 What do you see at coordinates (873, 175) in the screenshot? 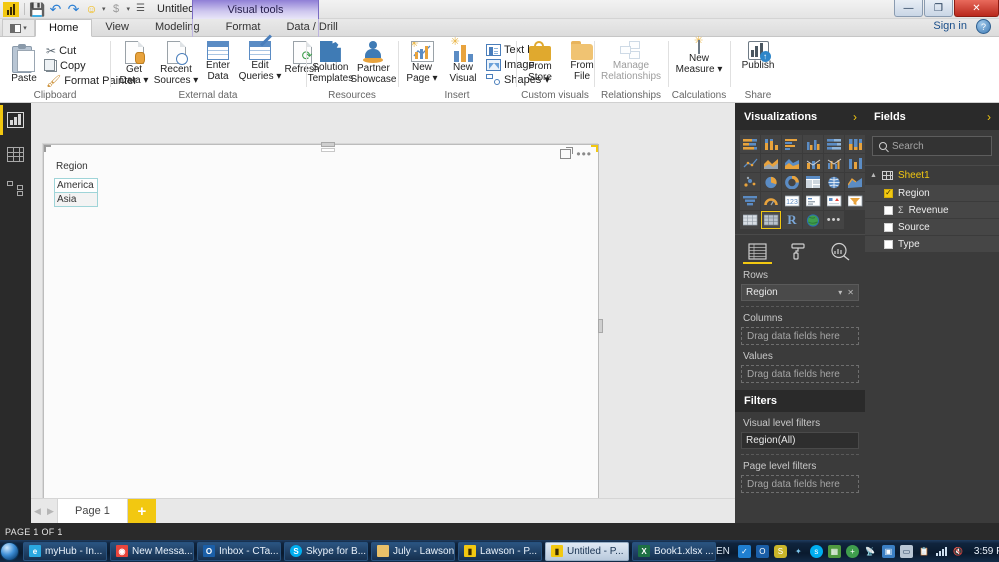
I see `expand-collapse-icon: ▲` at bounding box center [873, 175].